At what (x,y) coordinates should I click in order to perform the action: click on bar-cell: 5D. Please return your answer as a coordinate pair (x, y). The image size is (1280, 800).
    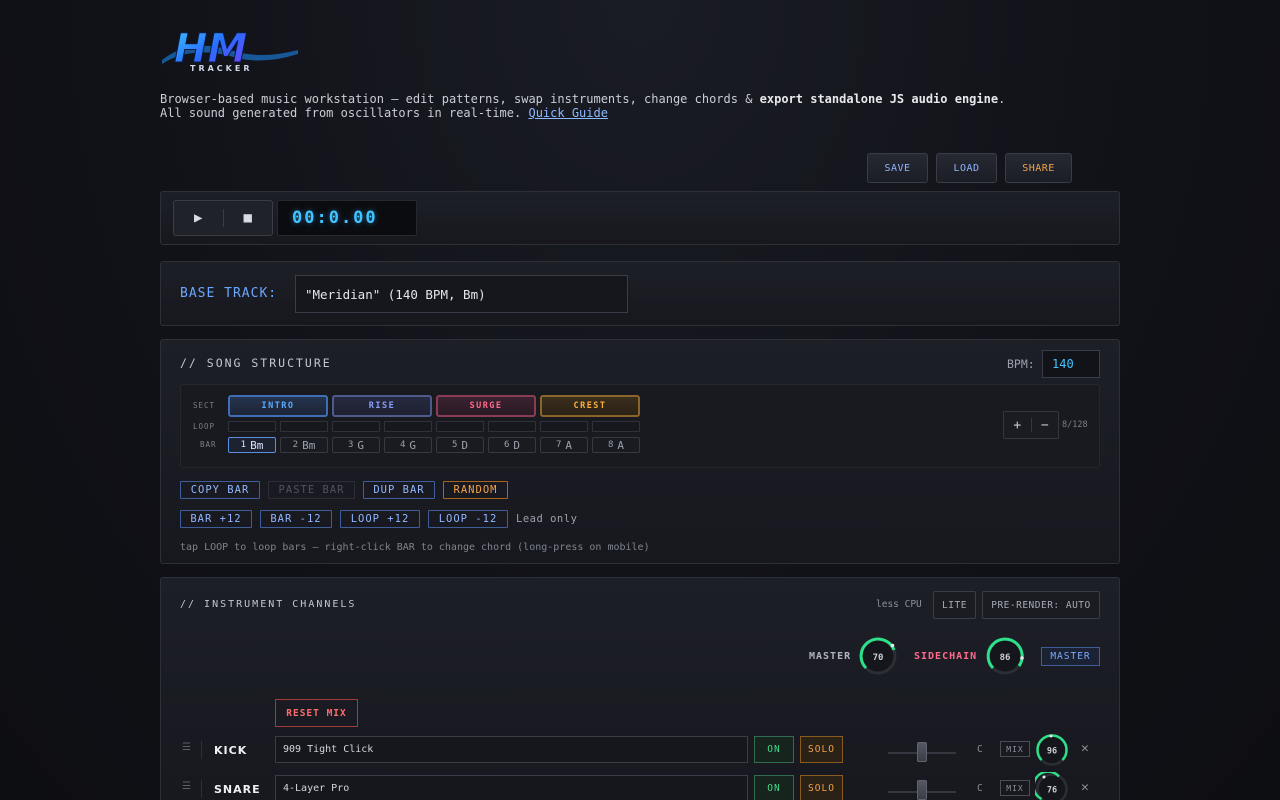
    Looking at the image, I should click on (460, 445).